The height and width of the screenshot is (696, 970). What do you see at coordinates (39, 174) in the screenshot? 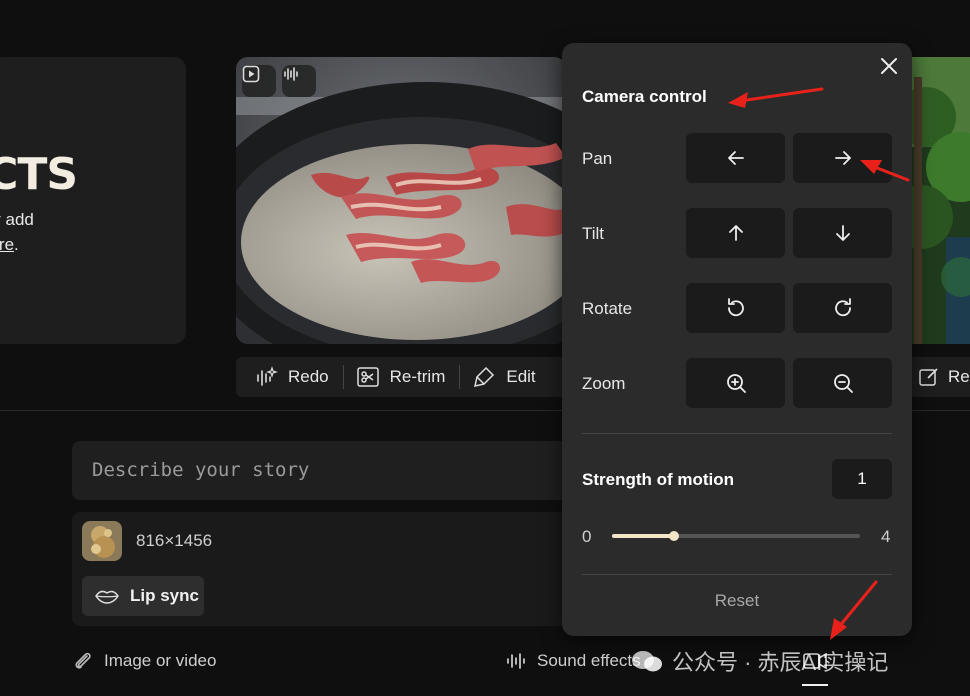
I see `promo-title: FECTS` at bounding box center [39, 174].